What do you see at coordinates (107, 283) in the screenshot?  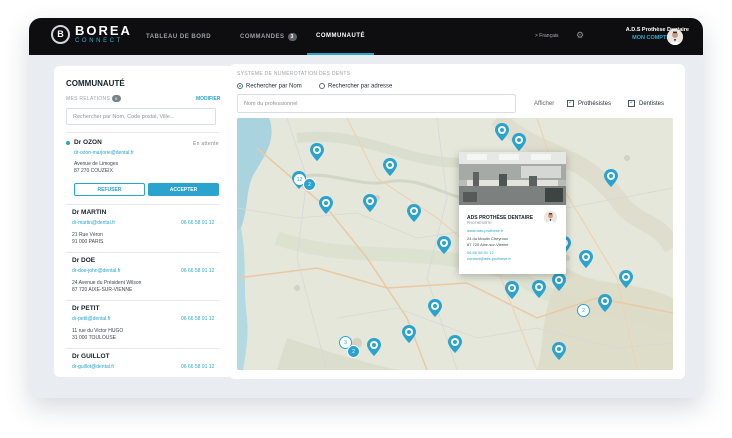 I see `contact-address-line1: 24 Avenue du Président Wilson` at bounding box center [107, 283].